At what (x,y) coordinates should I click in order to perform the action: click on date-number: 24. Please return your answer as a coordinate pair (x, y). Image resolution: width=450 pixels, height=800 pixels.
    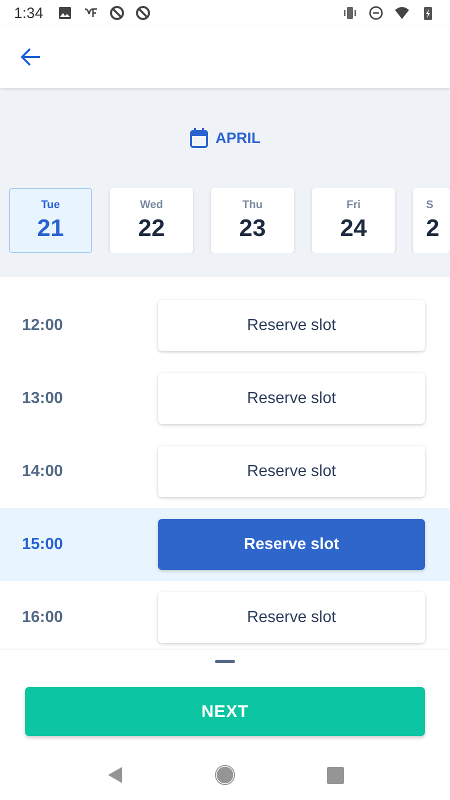
    Looking at the image, I should click on (353, 229).